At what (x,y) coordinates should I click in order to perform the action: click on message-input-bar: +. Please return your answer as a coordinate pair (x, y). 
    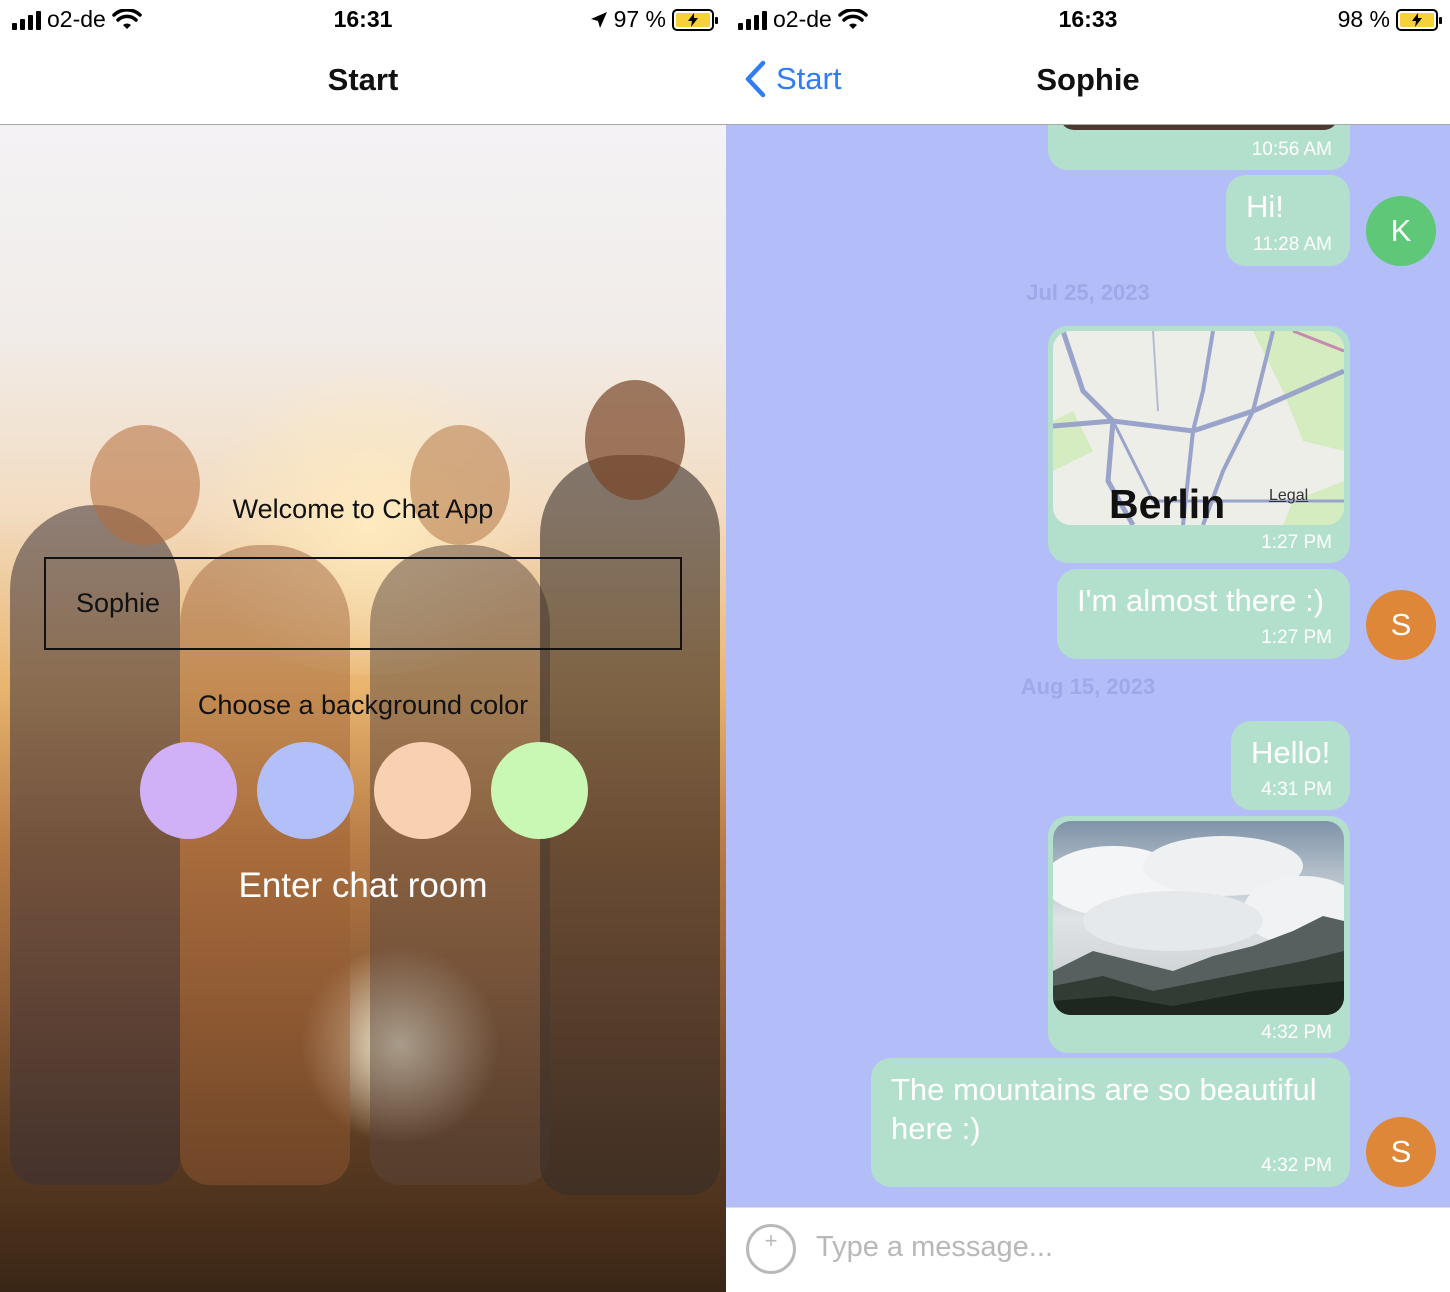
    Looking at the image, I should click on (1088, 1249).